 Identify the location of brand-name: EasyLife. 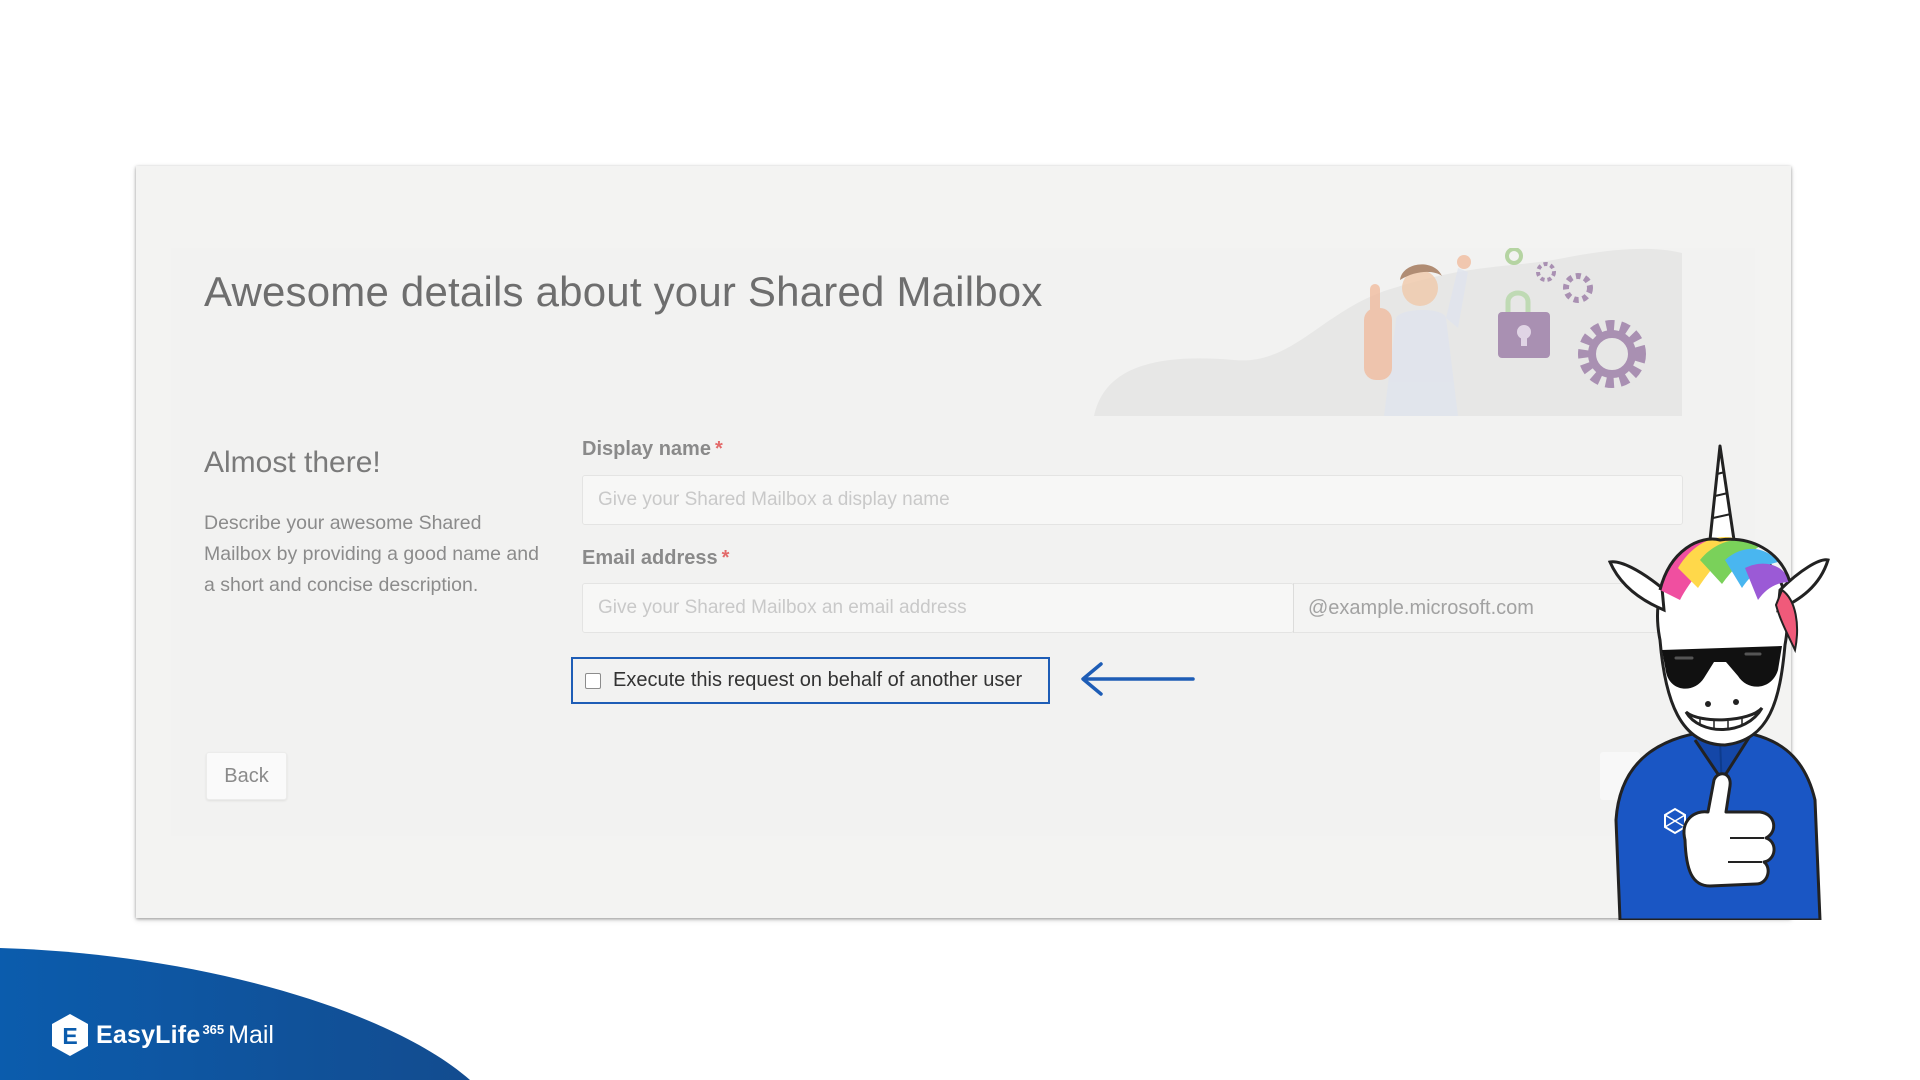
(148, 1034).